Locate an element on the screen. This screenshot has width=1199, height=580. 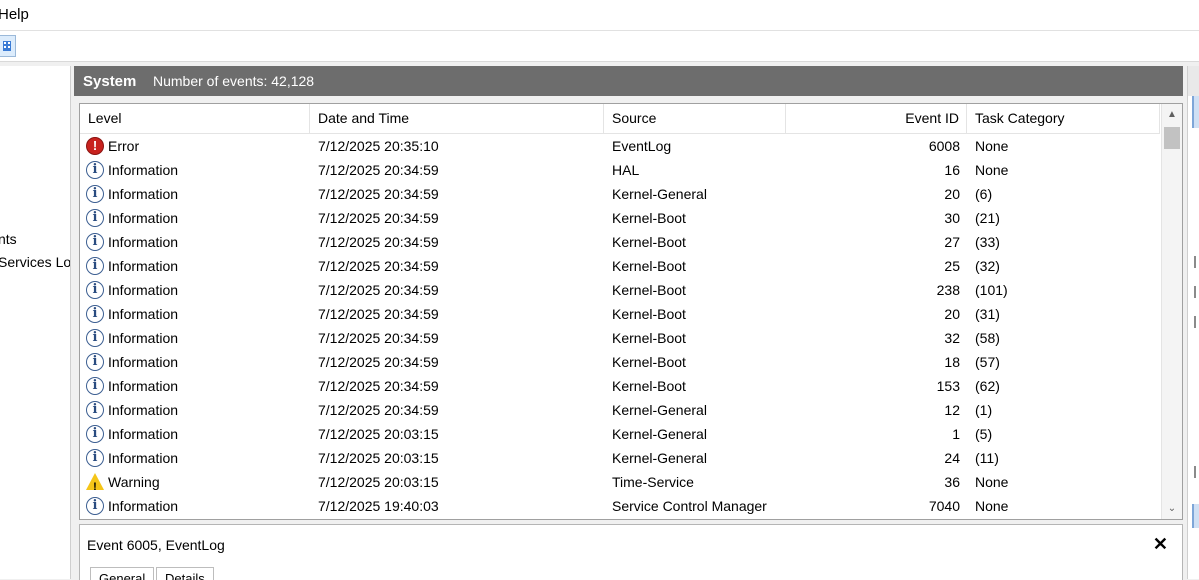
task-category-cell: (21) is located at coordinates (987, 218).